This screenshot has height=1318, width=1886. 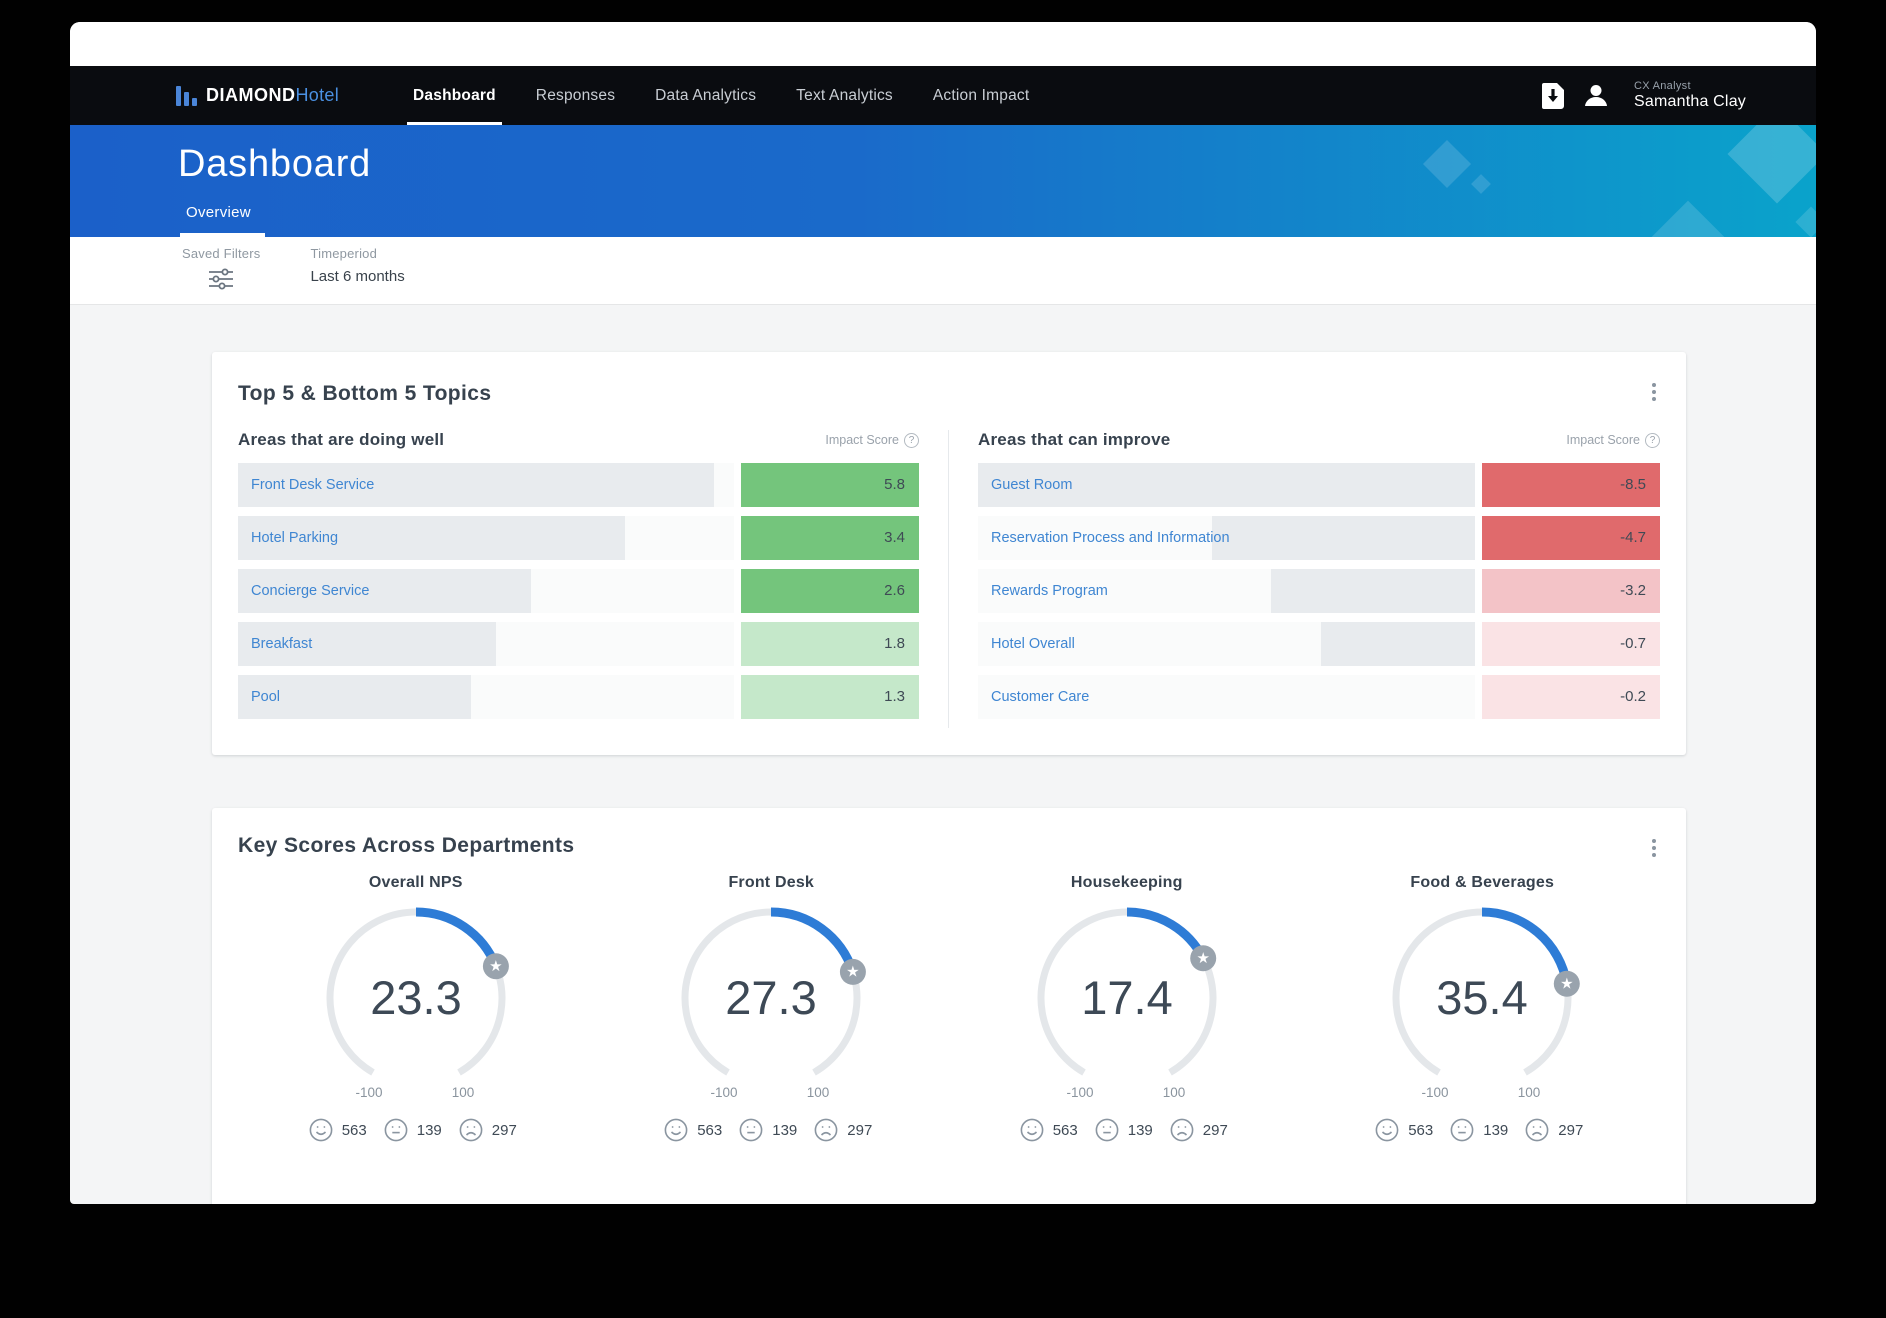 I want to click on impact-bar-track: Hotel Parking, so click(x=486, y=538).